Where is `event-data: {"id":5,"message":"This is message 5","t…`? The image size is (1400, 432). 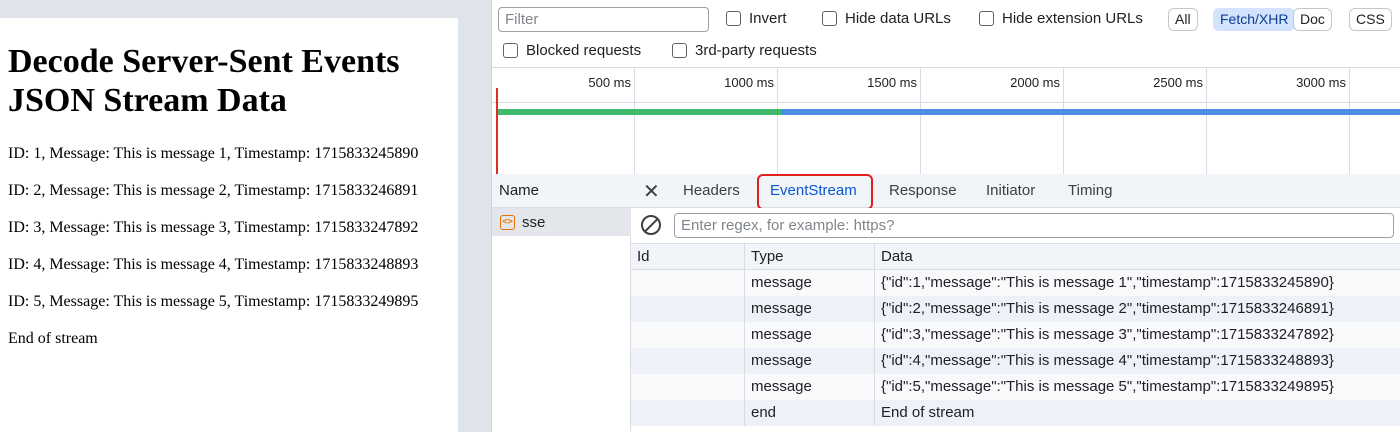
event-data: {"id":5,"message":"This is message 5","t… is located at coordinates (1107, 386).